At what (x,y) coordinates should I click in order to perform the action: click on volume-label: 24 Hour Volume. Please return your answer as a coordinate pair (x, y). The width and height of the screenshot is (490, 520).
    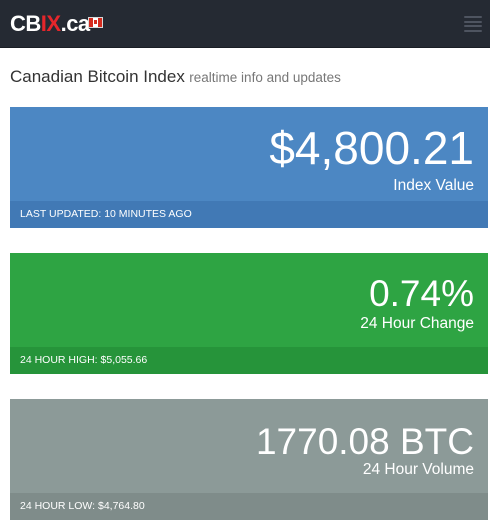
    Looking at the image, I should click on (418, 469).